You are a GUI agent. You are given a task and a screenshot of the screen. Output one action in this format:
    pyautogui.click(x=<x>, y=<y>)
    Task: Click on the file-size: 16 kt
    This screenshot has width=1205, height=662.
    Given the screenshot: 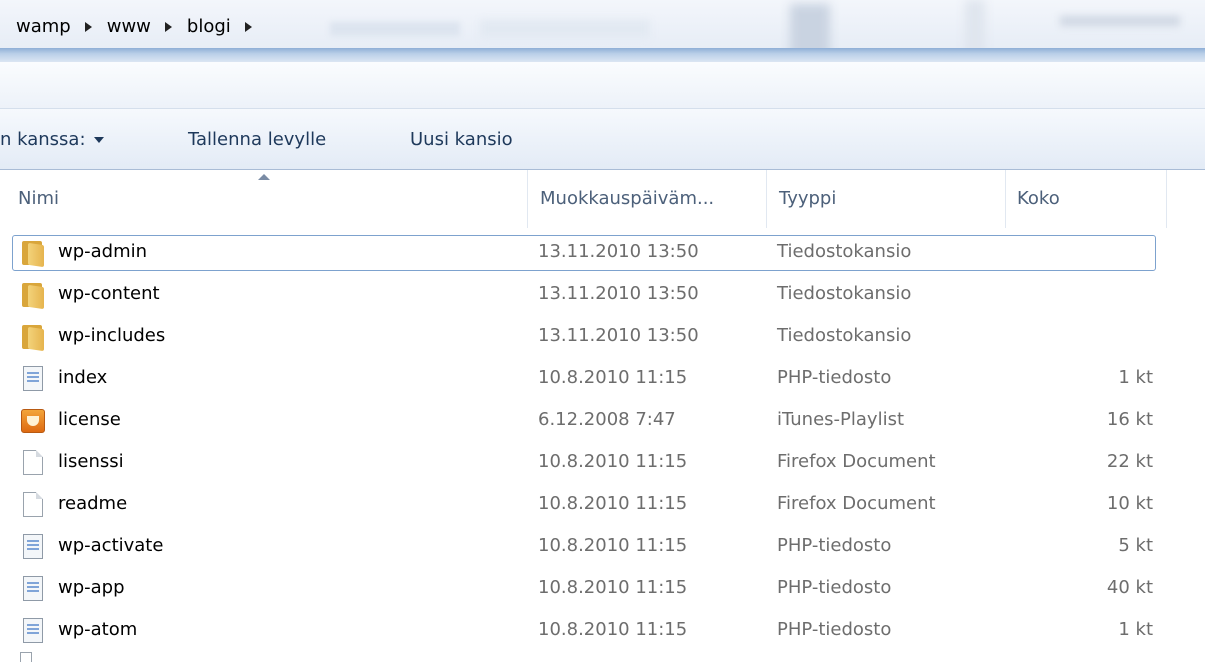 What is the action you would take?
    pyautogui.click(x=1129, y=419)
    